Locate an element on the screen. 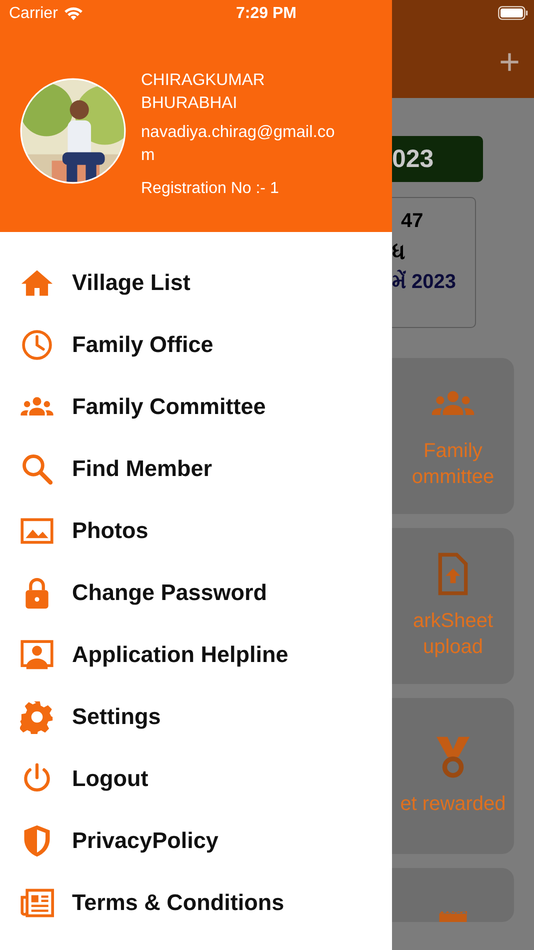 The width and height of the screenshot is (534, 950). menu-item: Terms & Conditions is located at coordinates (196, 903).